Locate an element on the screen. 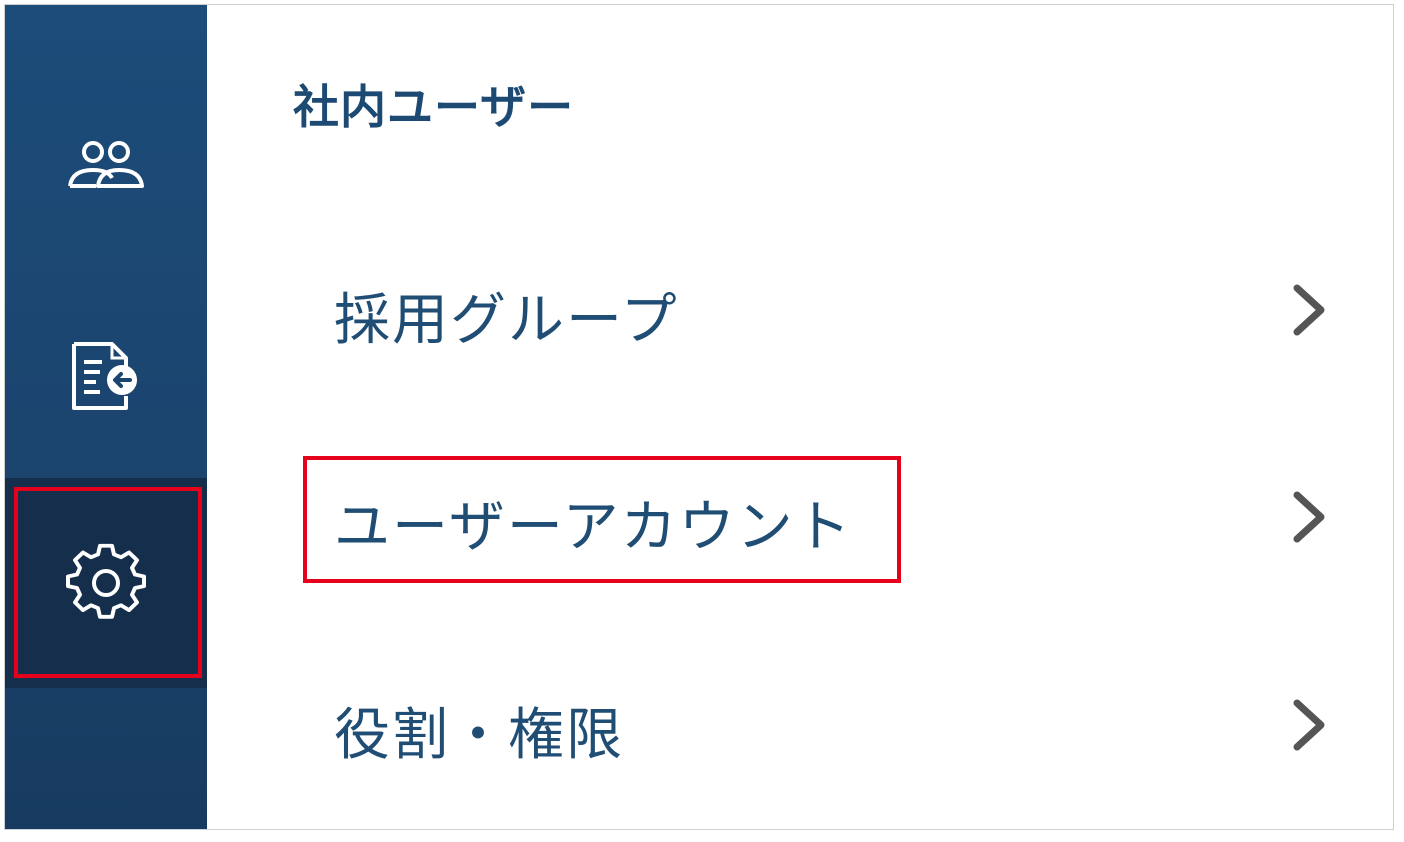 Image resolution: width=1404 pixels, height=842 pixels. document-import-icon is located at coordinates (104, 376).